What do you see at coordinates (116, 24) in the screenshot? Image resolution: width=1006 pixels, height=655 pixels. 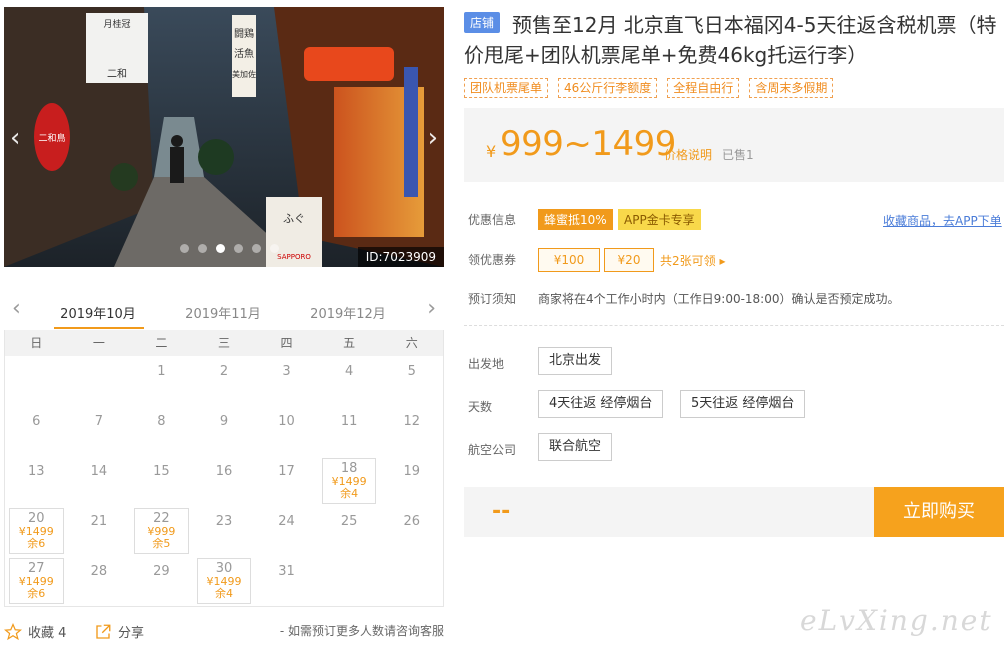 I see `photo-sign-1: 月桂冠` at bounding box center [116, 24].